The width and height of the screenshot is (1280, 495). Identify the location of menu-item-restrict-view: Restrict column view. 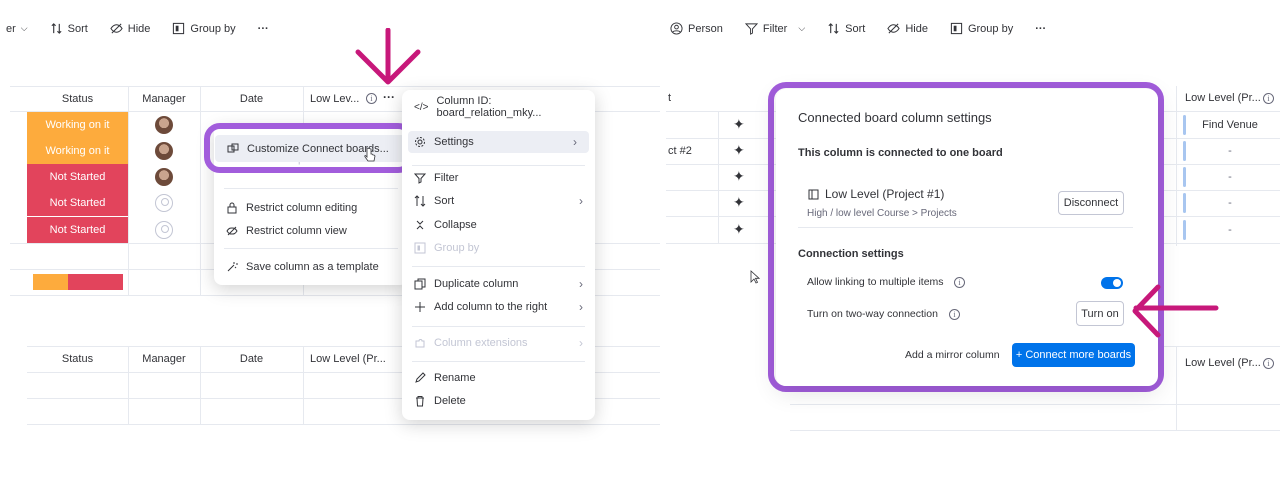
(311, 231).